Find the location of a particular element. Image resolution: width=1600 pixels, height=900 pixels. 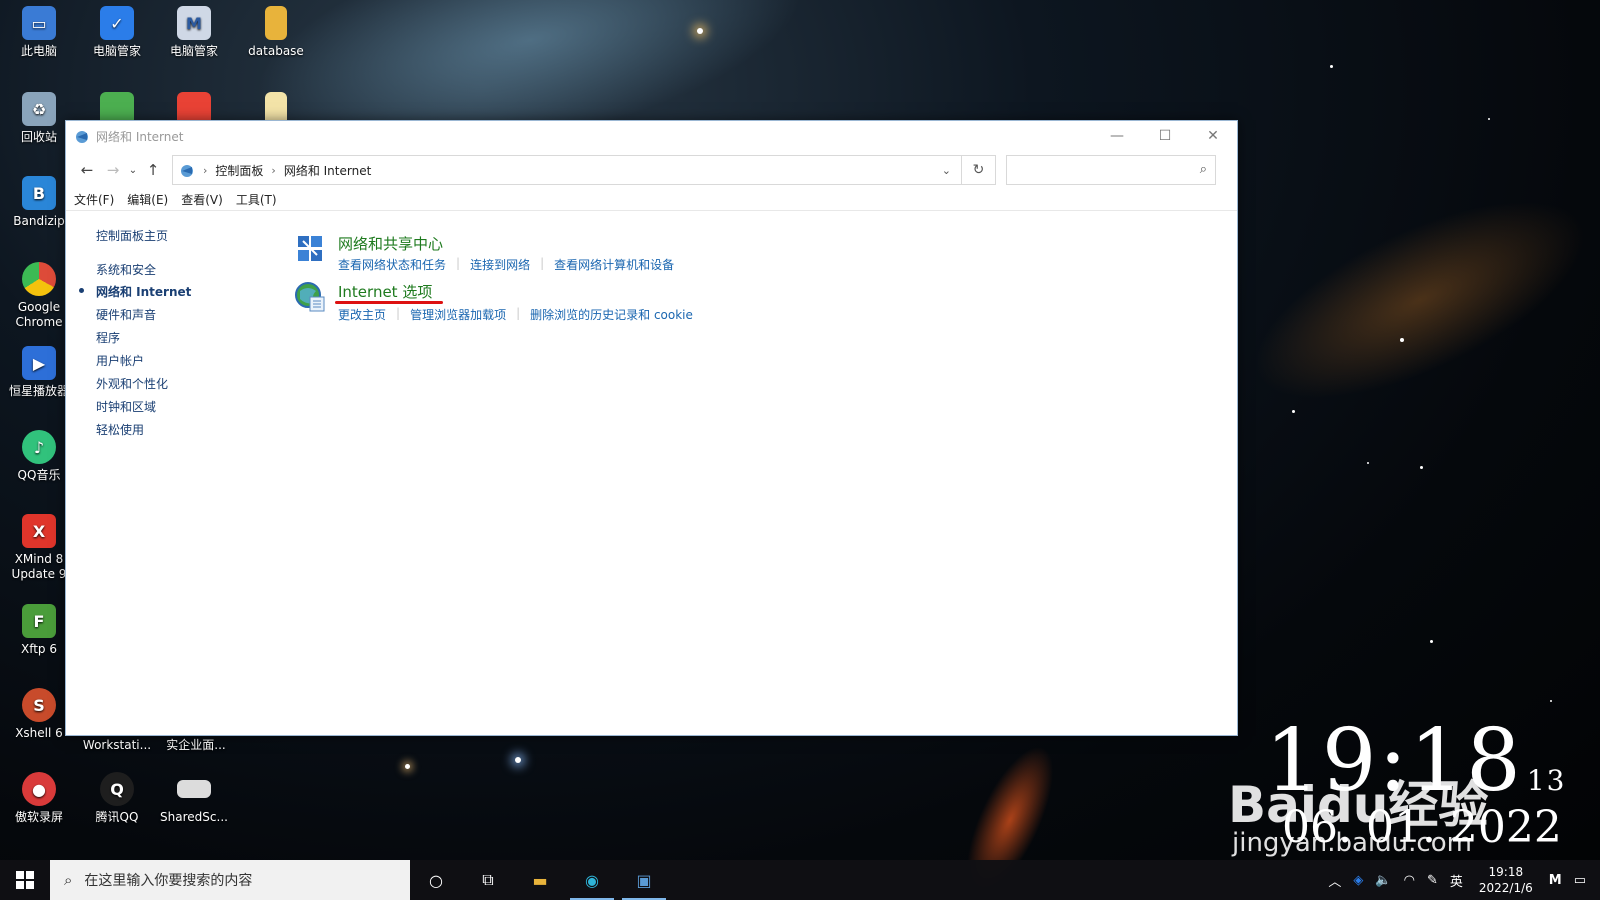

shield-icon: ◈ is located at coordinates (1358, 880).